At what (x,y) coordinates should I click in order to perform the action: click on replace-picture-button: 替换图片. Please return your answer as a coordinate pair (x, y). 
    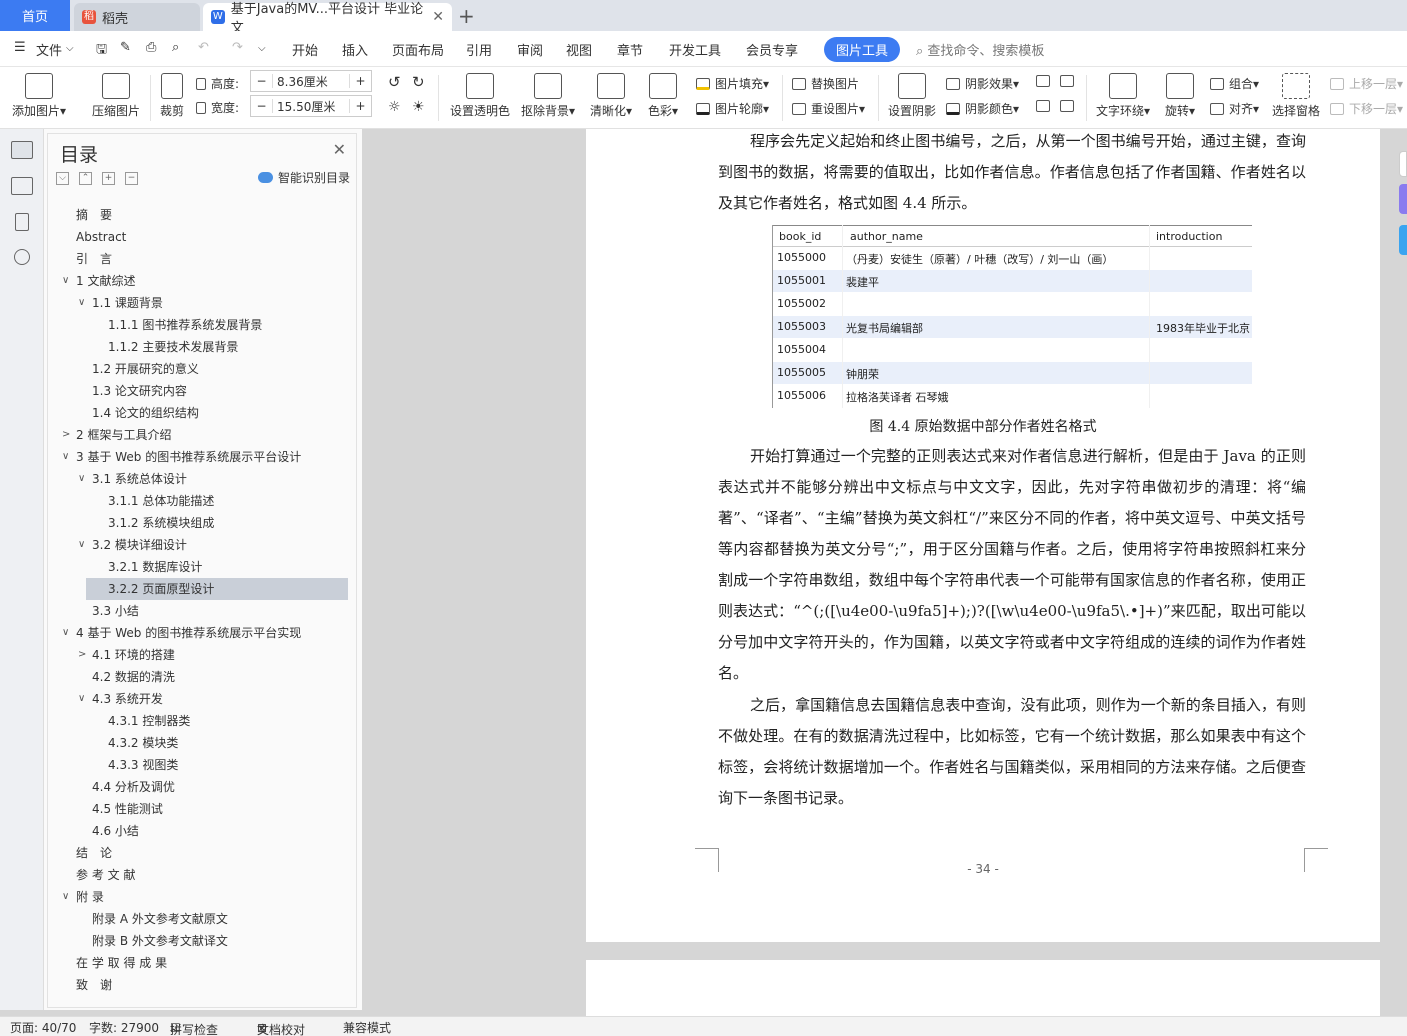
    Looking at the image, I should click on (825, 83).